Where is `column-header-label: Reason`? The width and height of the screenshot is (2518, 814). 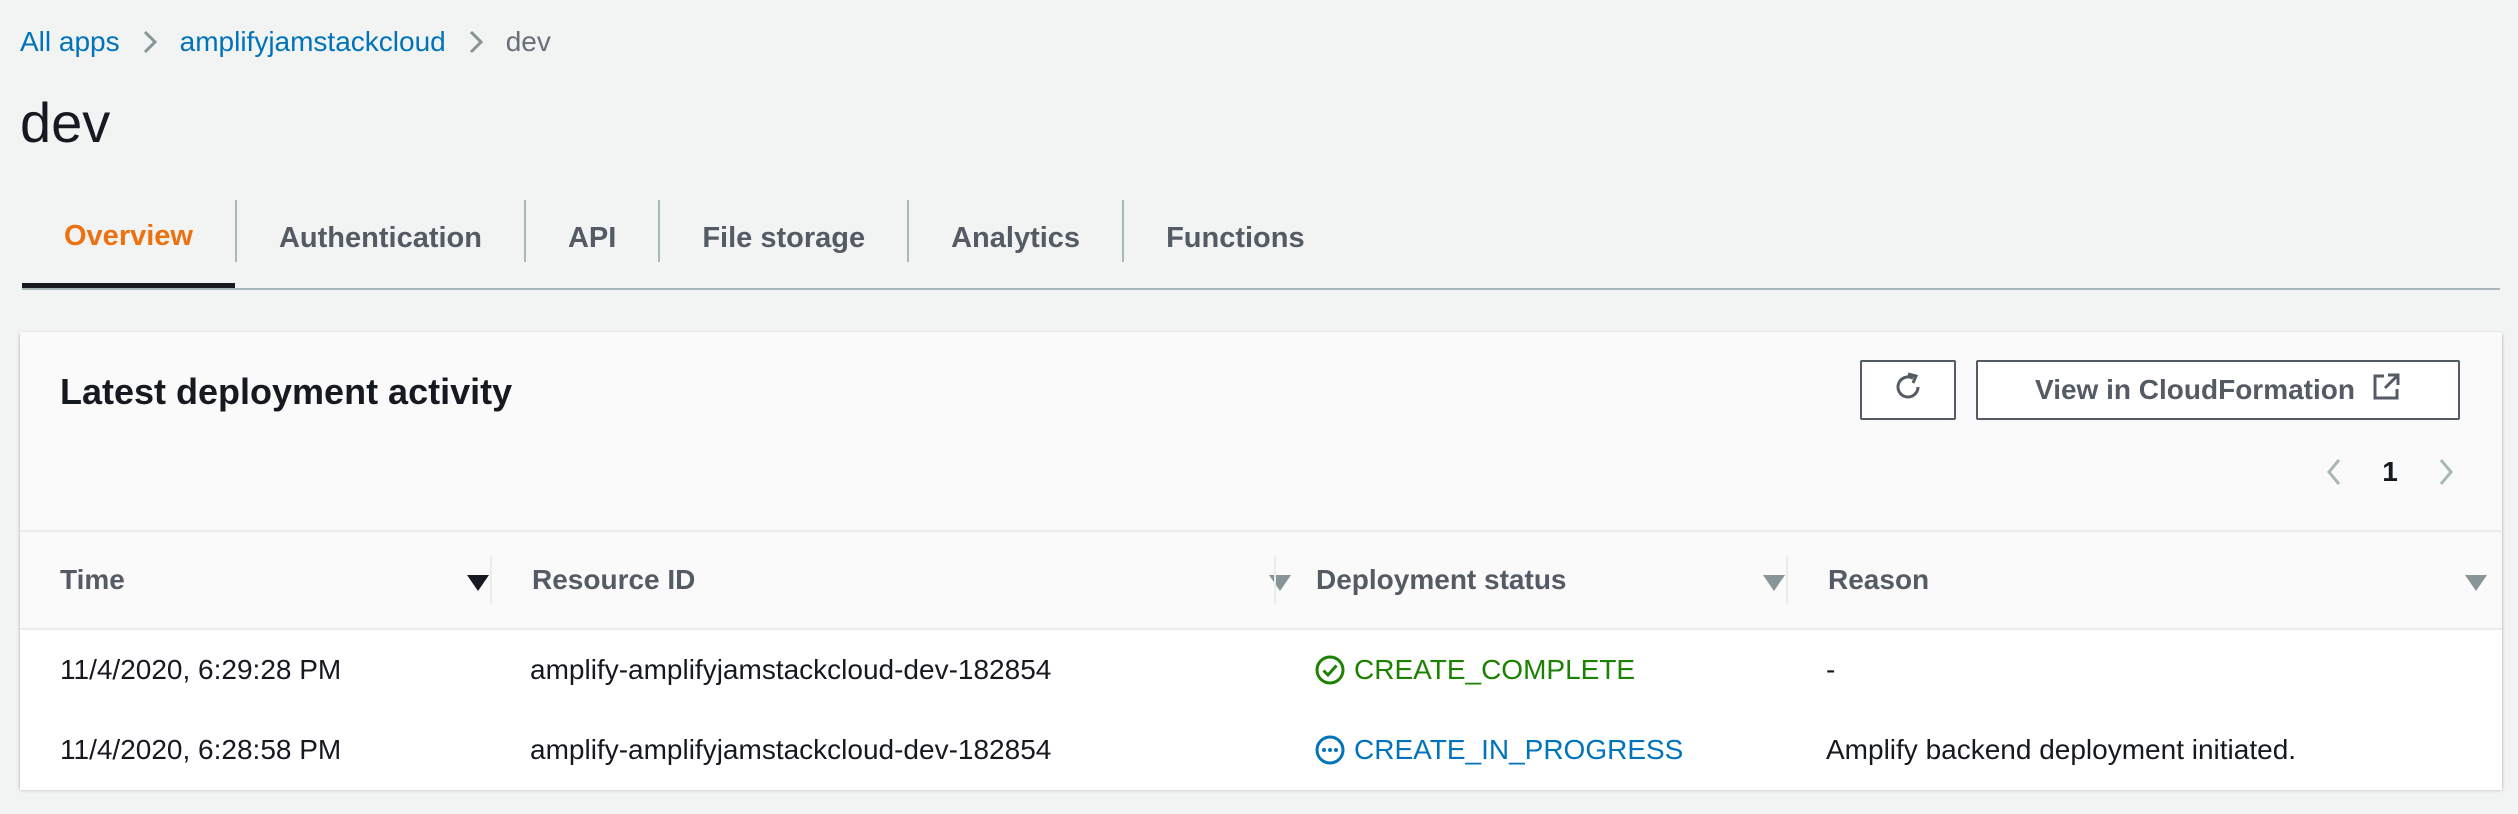
column-header-label: Reason is located at coordinates (1879, 579).